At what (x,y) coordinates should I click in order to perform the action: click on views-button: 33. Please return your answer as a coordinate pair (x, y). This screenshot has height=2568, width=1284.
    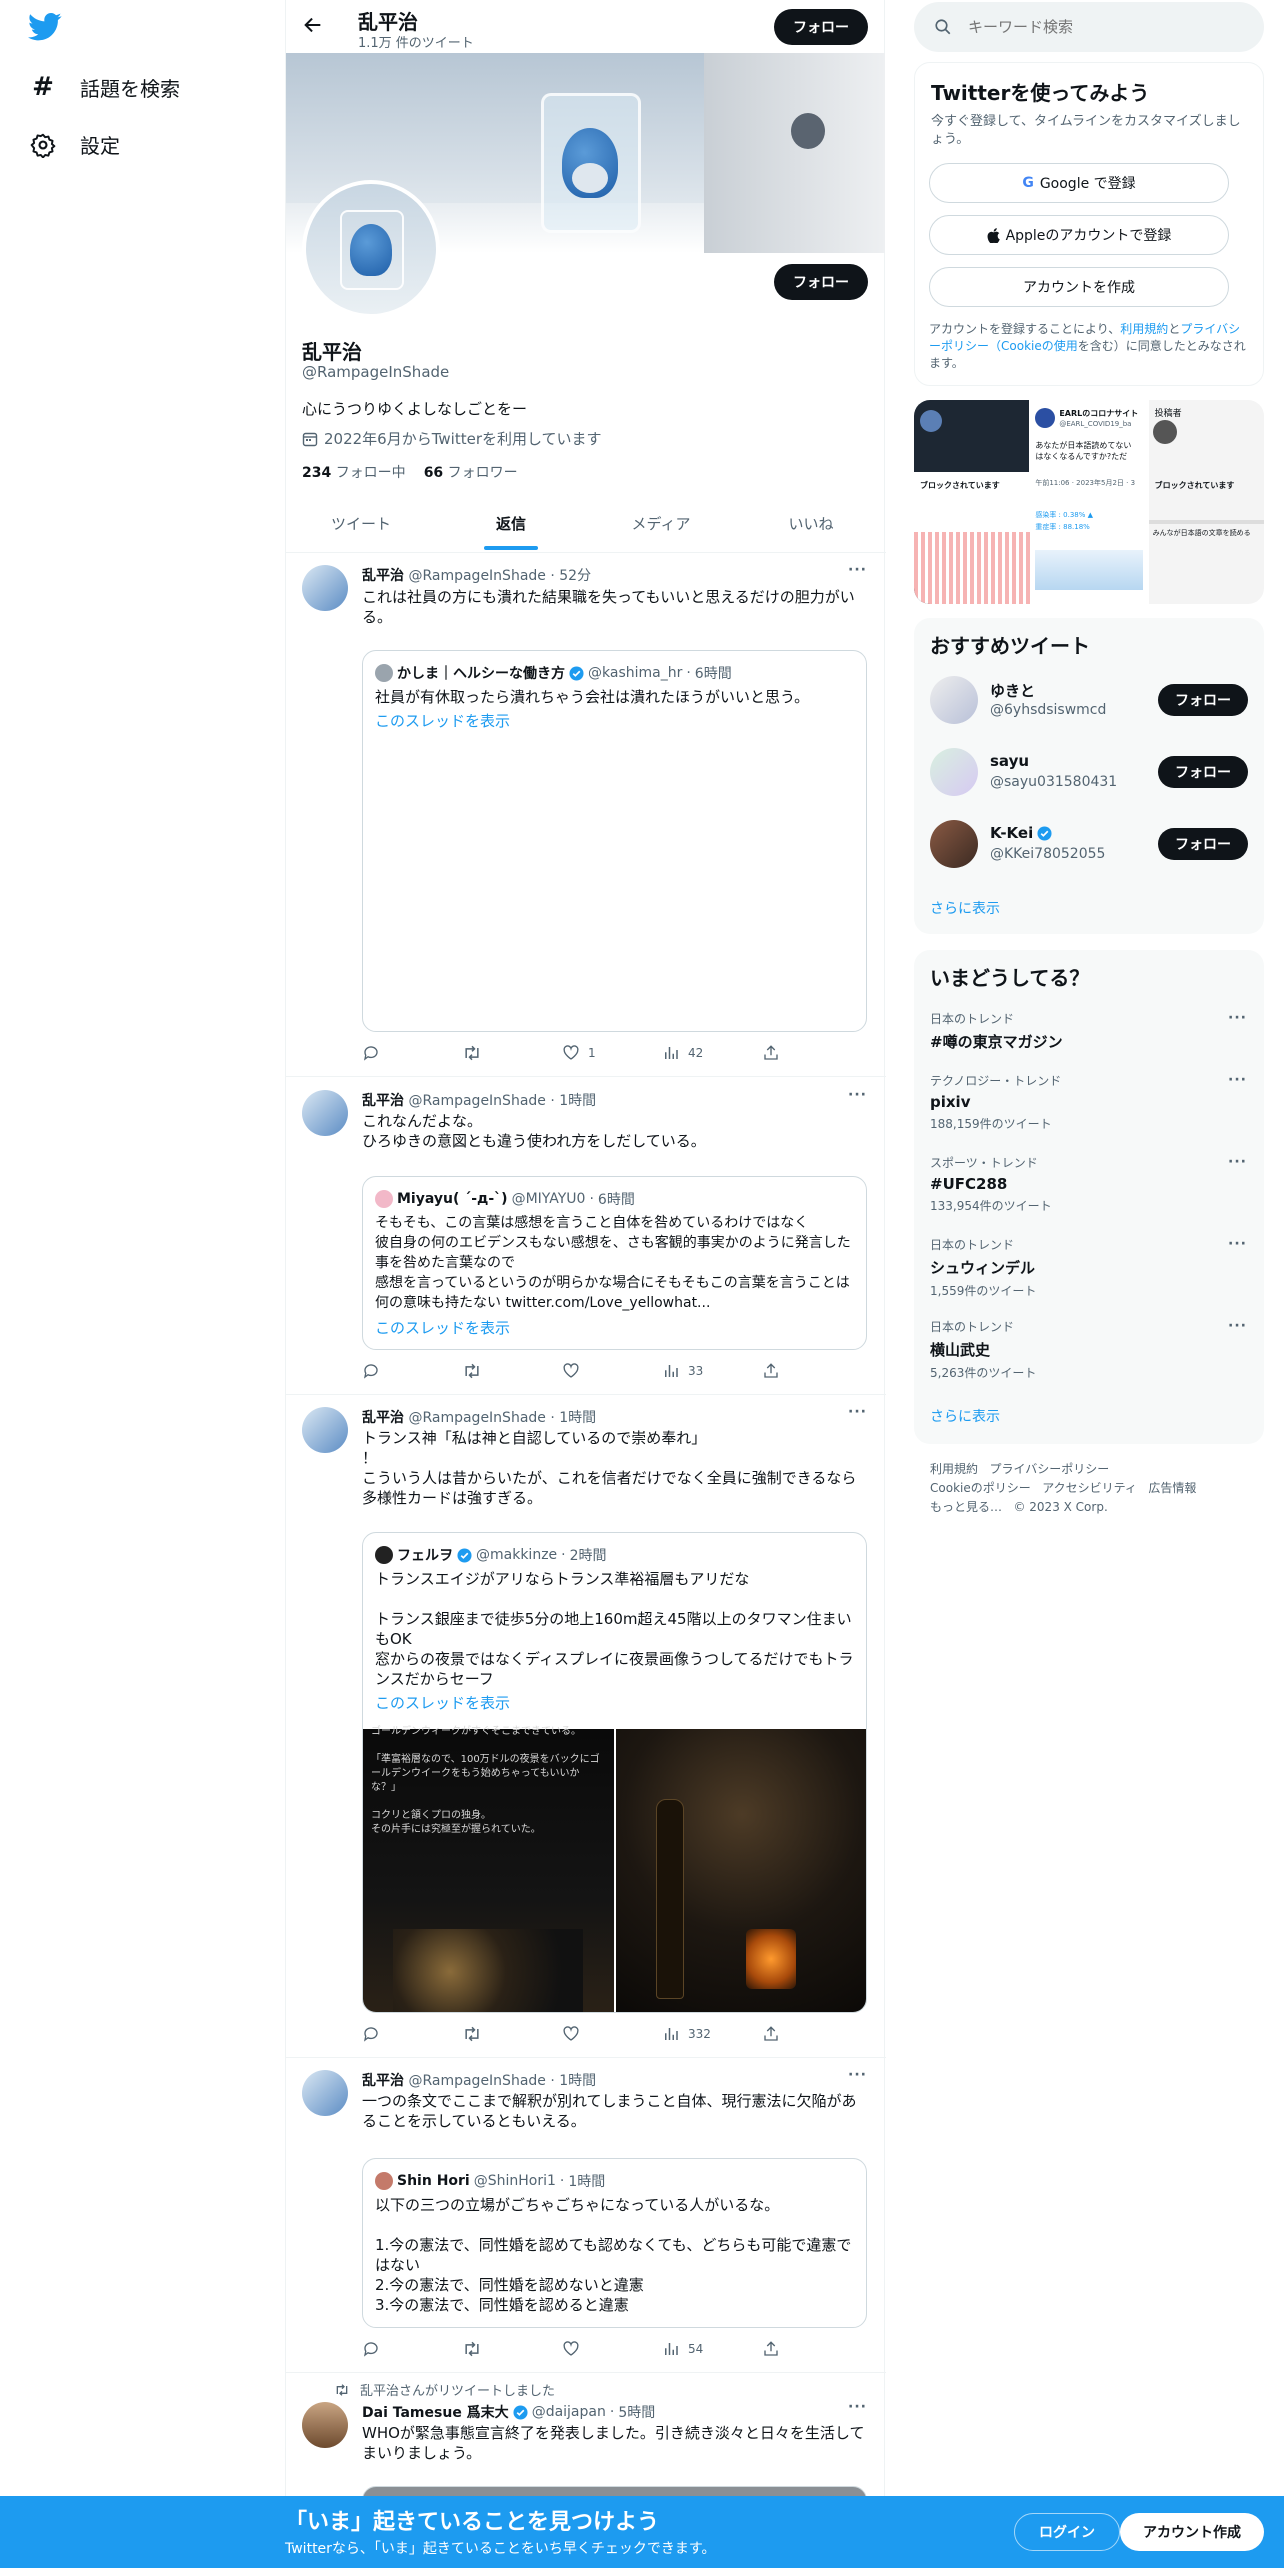
    Looking at the image, I should click on (712, 1371).